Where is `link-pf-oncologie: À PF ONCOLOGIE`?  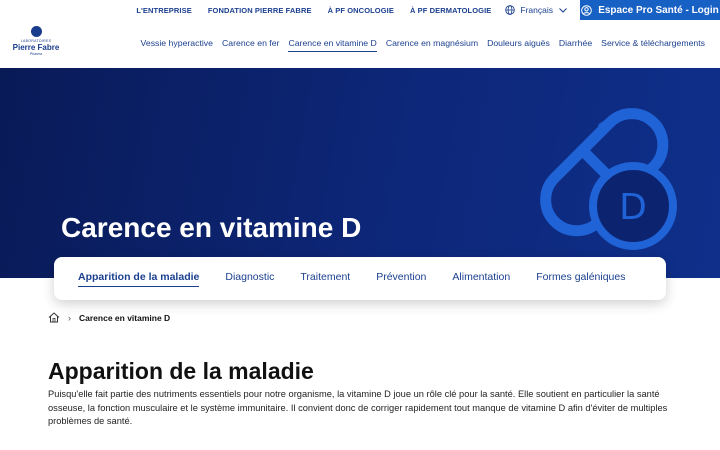 link-pf-oncologie: À PF ONCOLOGIE is located at coordinates (361, 10).